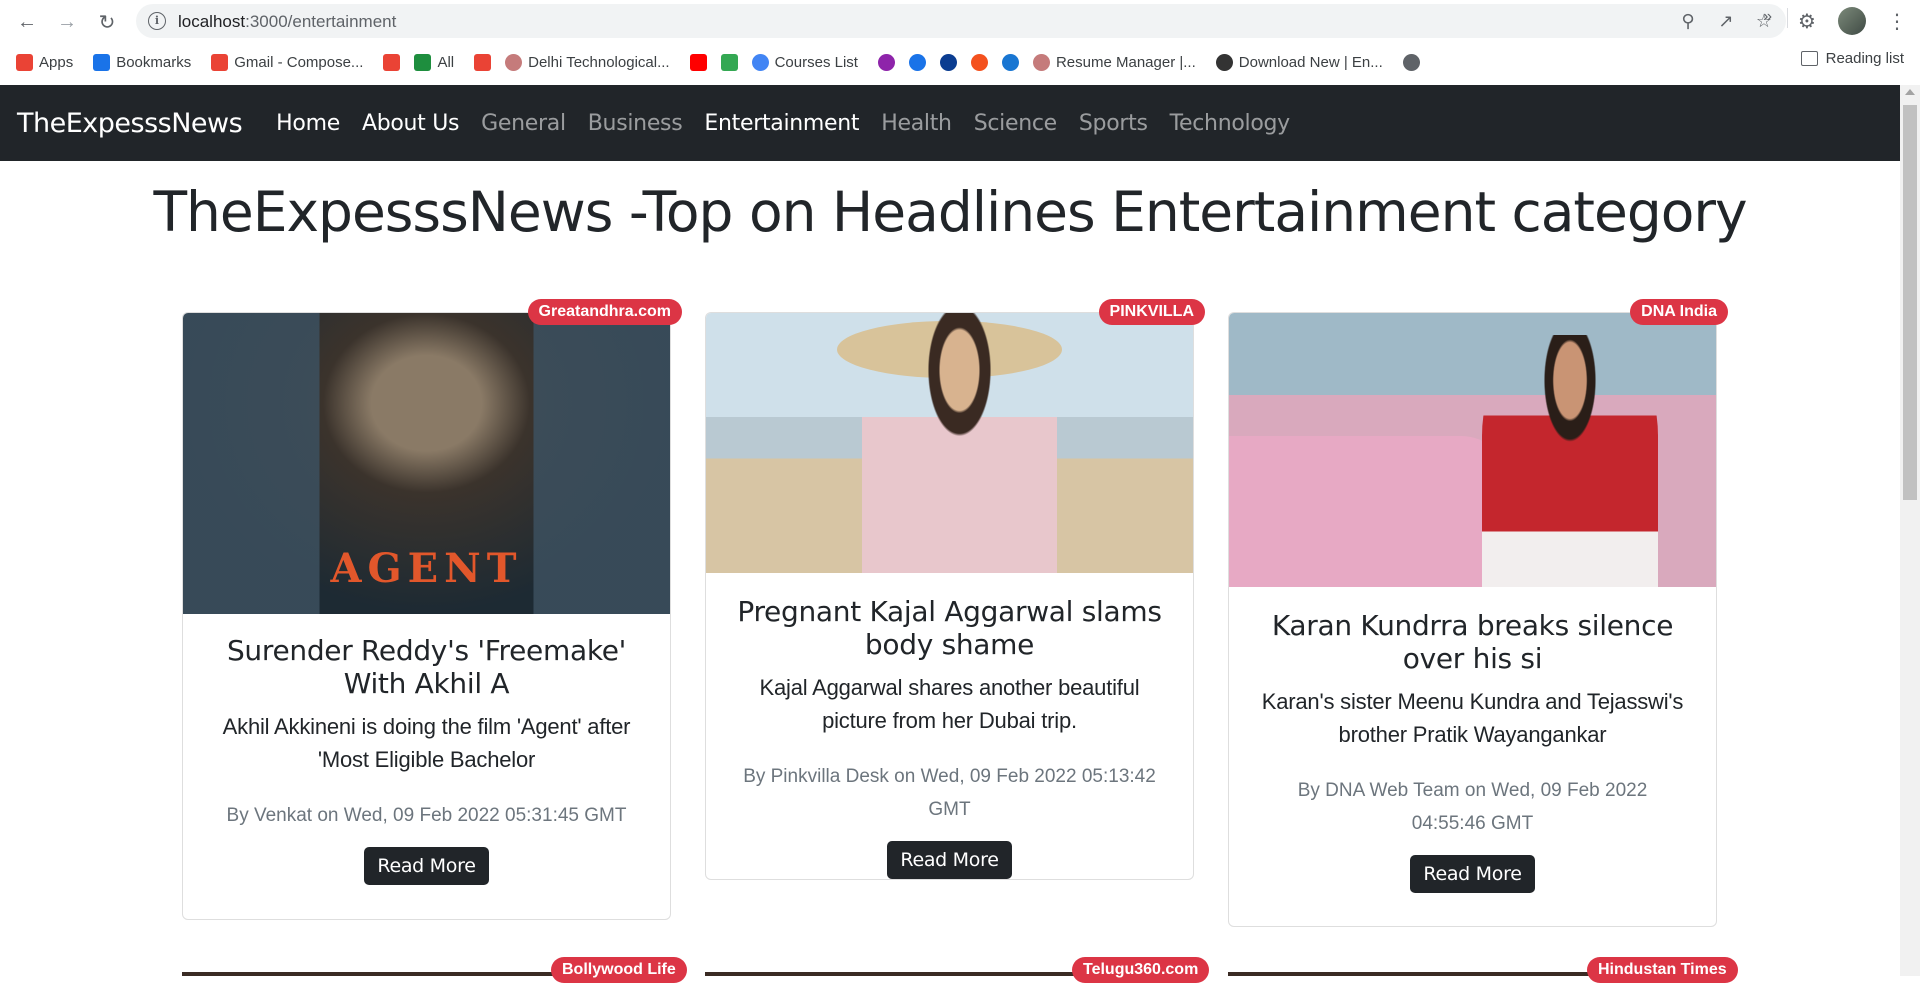  I want to click on bookmark-item: Bookmarks, so click(142, 62).